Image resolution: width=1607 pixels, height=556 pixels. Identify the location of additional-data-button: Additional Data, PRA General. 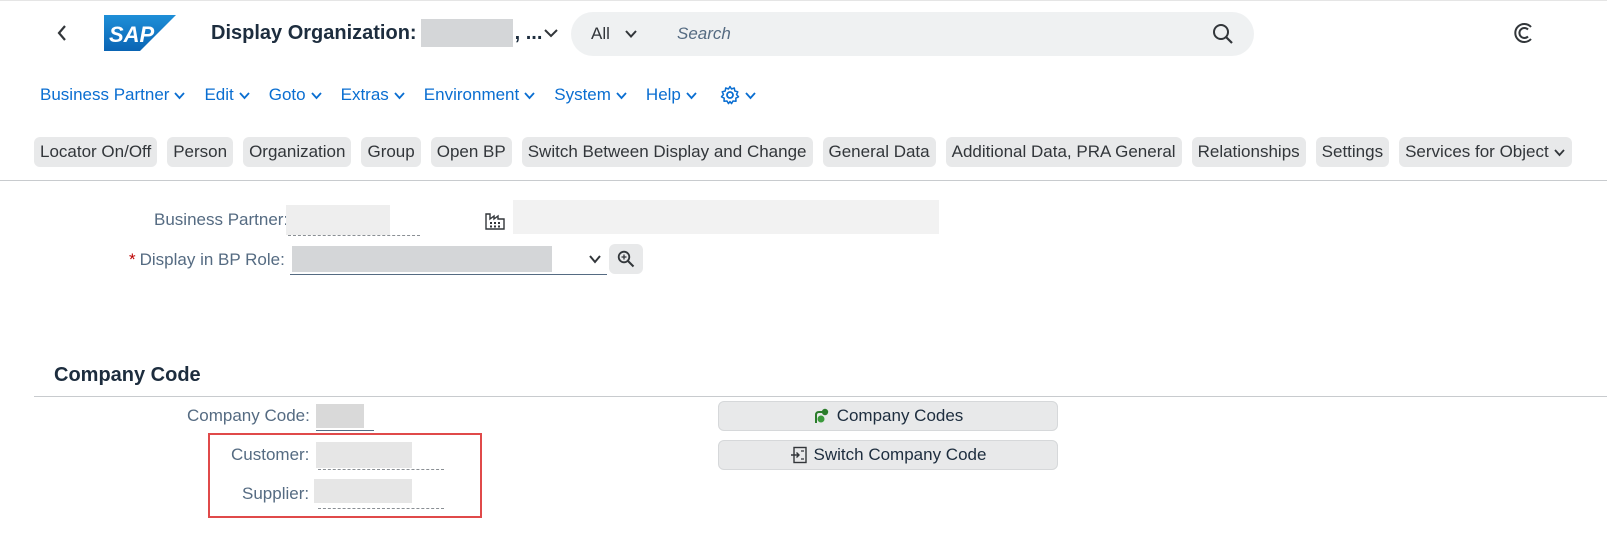
(1063, 152).